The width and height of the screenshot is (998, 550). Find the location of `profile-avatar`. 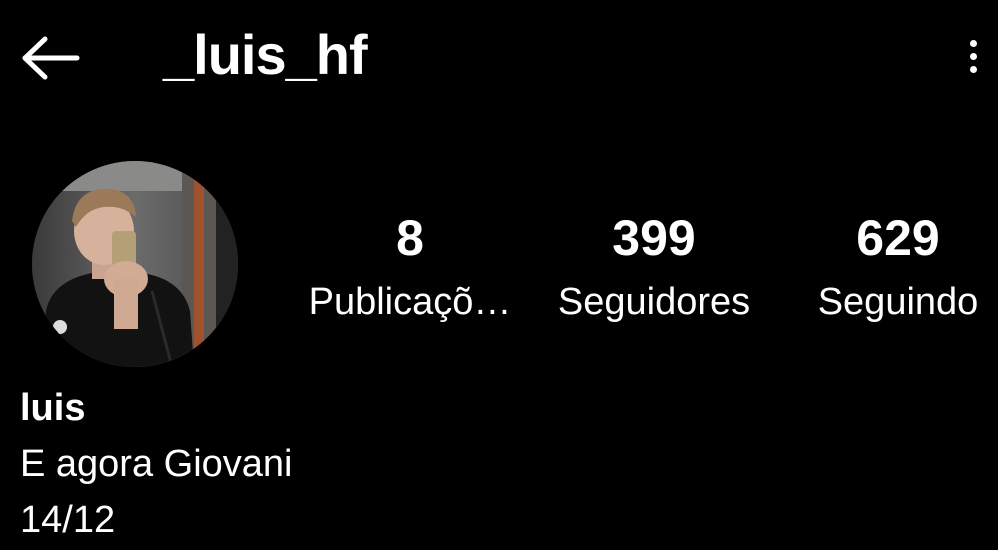

profile-avatar is located at coordinates (135, 264).